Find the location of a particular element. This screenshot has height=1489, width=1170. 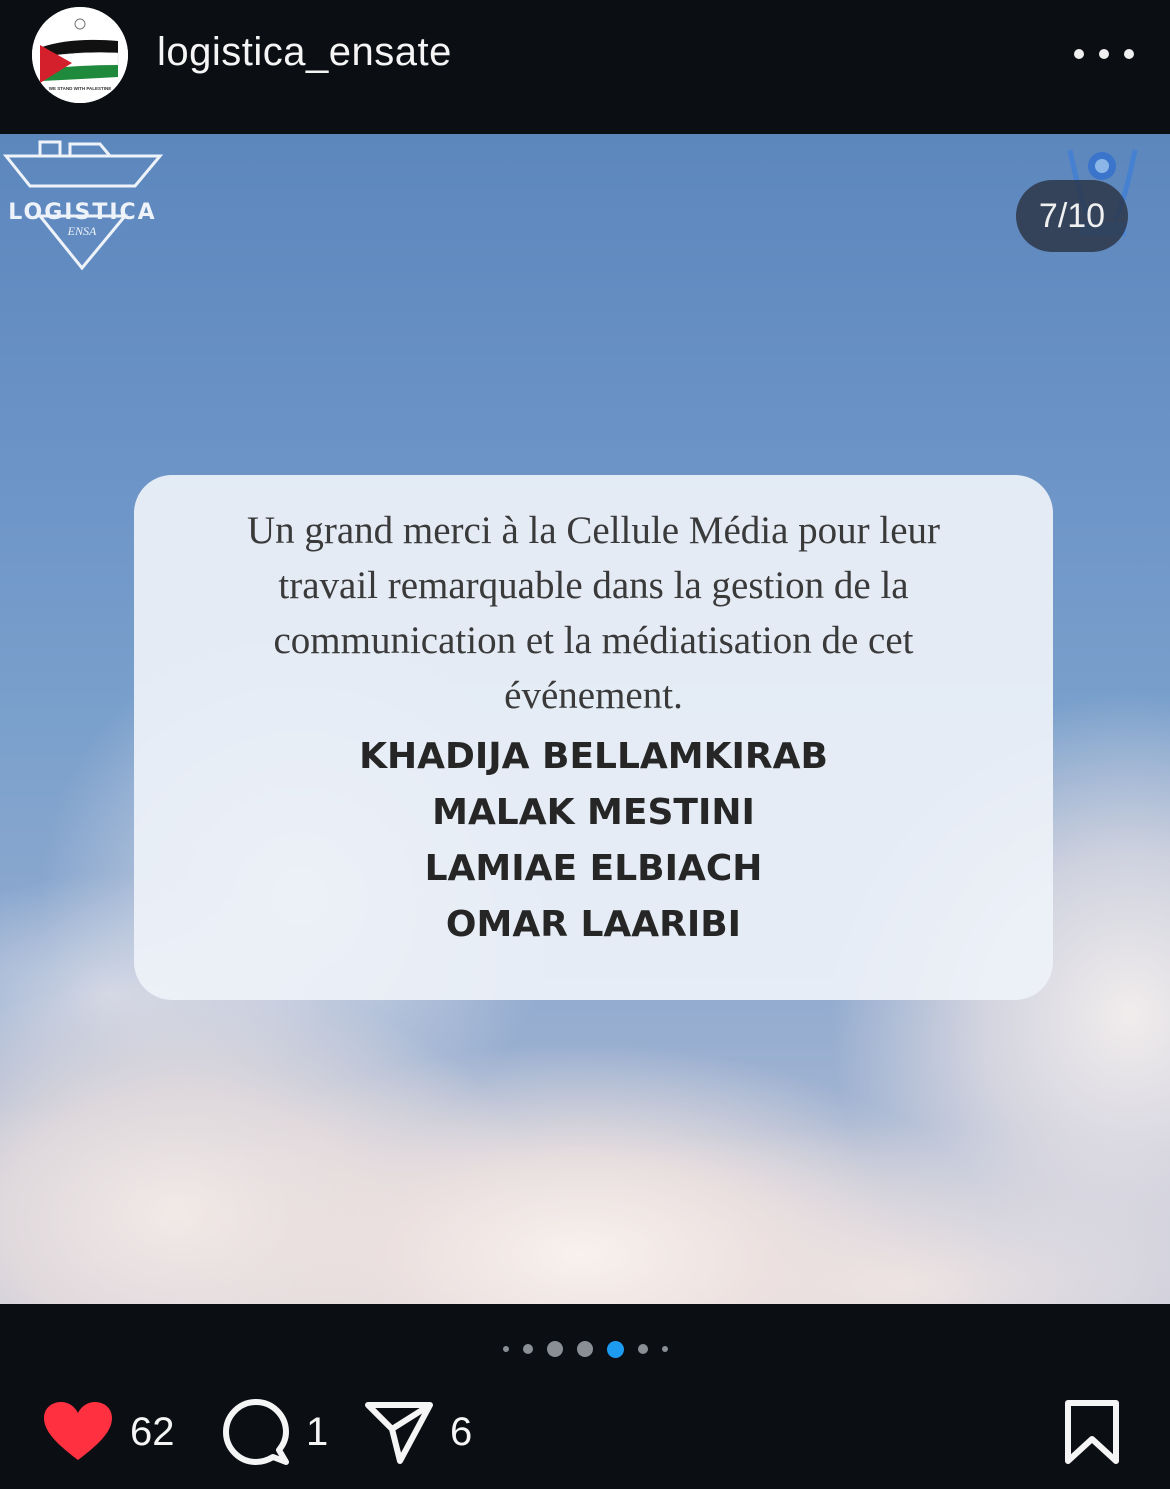

bookmark-icon is located at coordinates (1092, 1432).